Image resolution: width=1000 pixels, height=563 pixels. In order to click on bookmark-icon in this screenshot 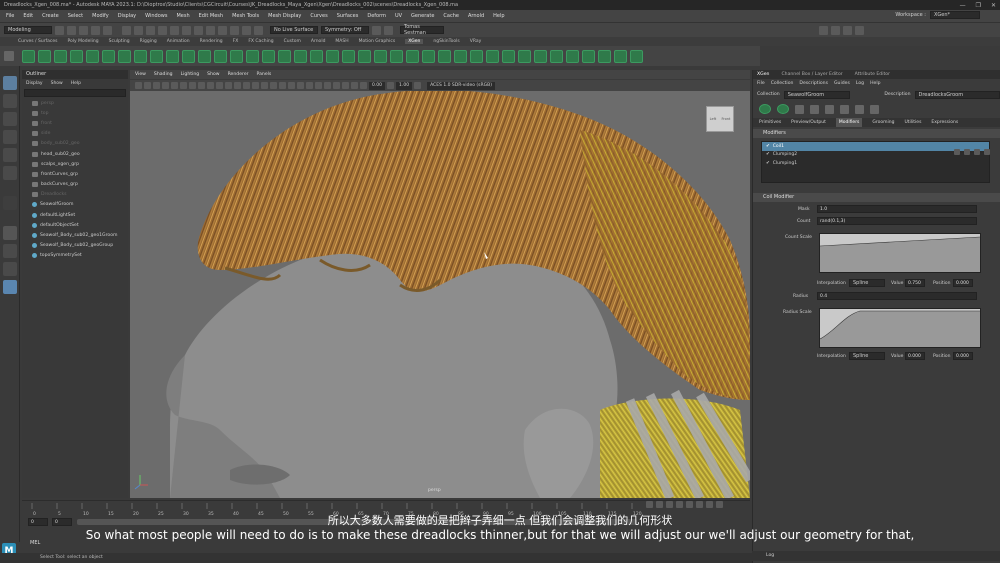, I will do `click(156, 85)`.